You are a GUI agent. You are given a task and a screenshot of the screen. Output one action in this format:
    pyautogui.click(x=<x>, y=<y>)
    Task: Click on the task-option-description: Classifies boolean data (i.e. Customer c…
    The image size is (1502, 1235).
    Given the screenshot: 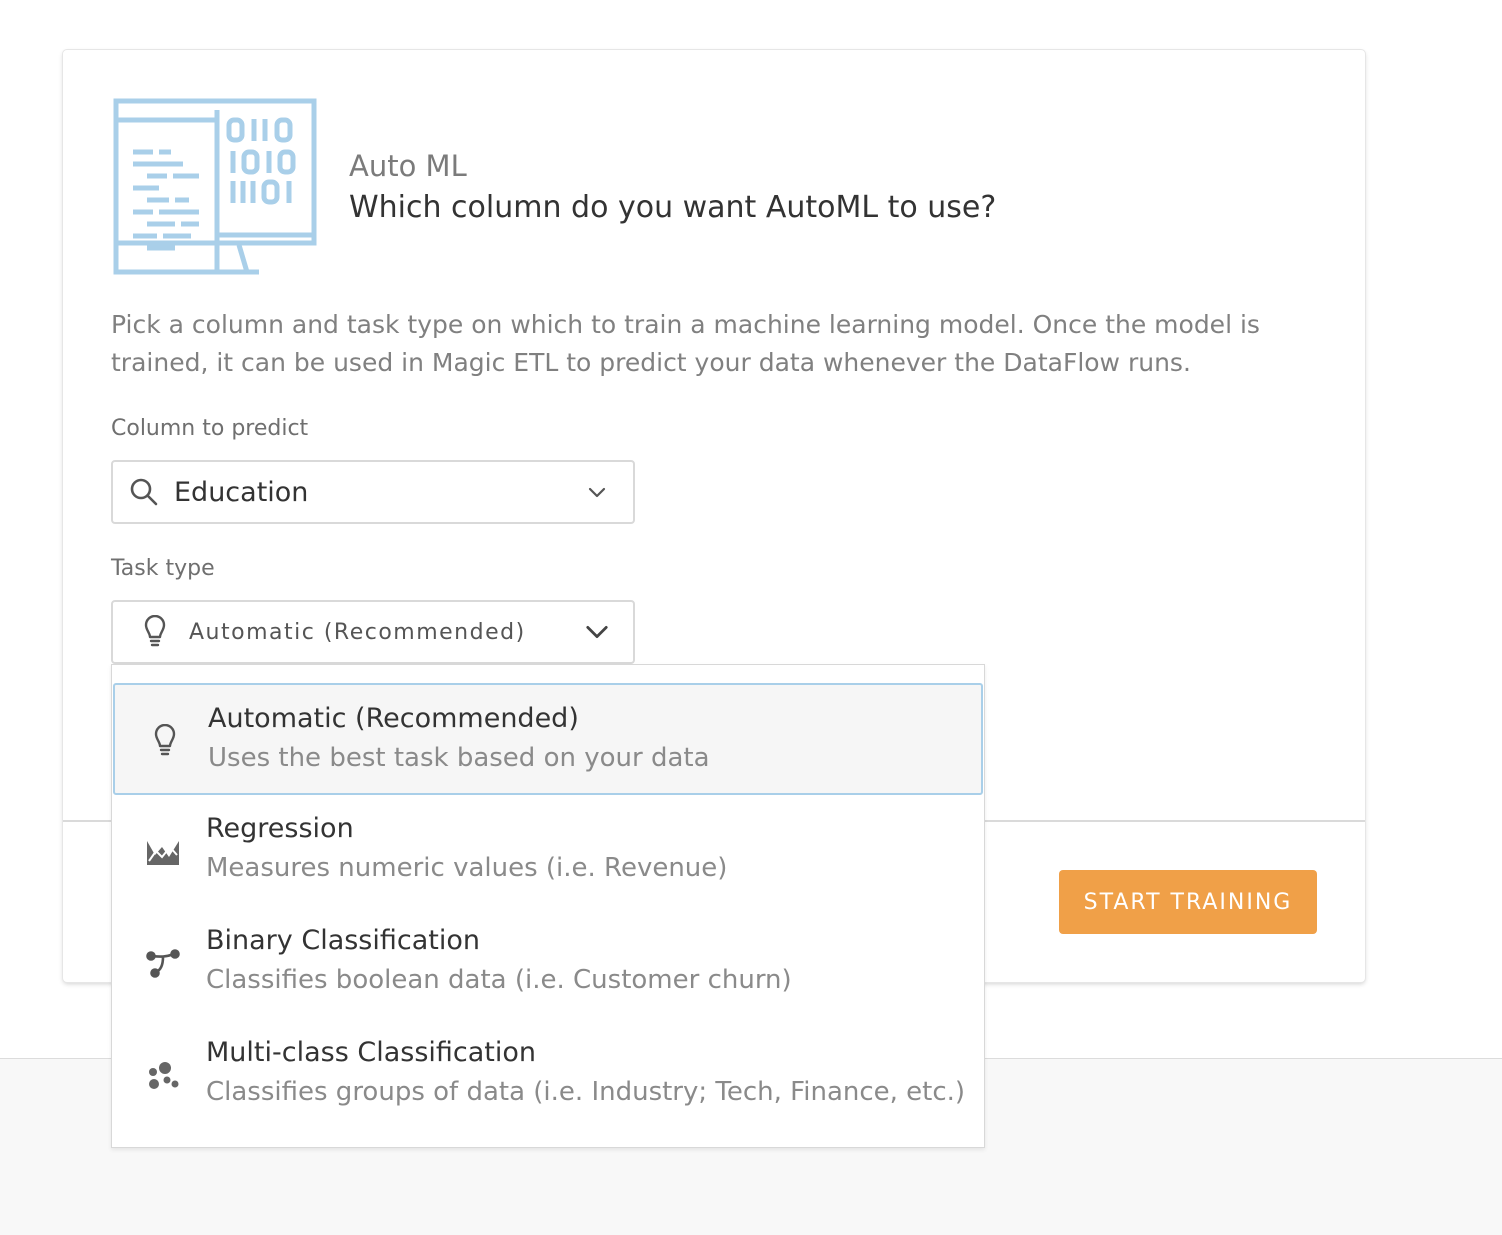 What is the action you would take?
    pyautogui.click(x=499, y=980)
    